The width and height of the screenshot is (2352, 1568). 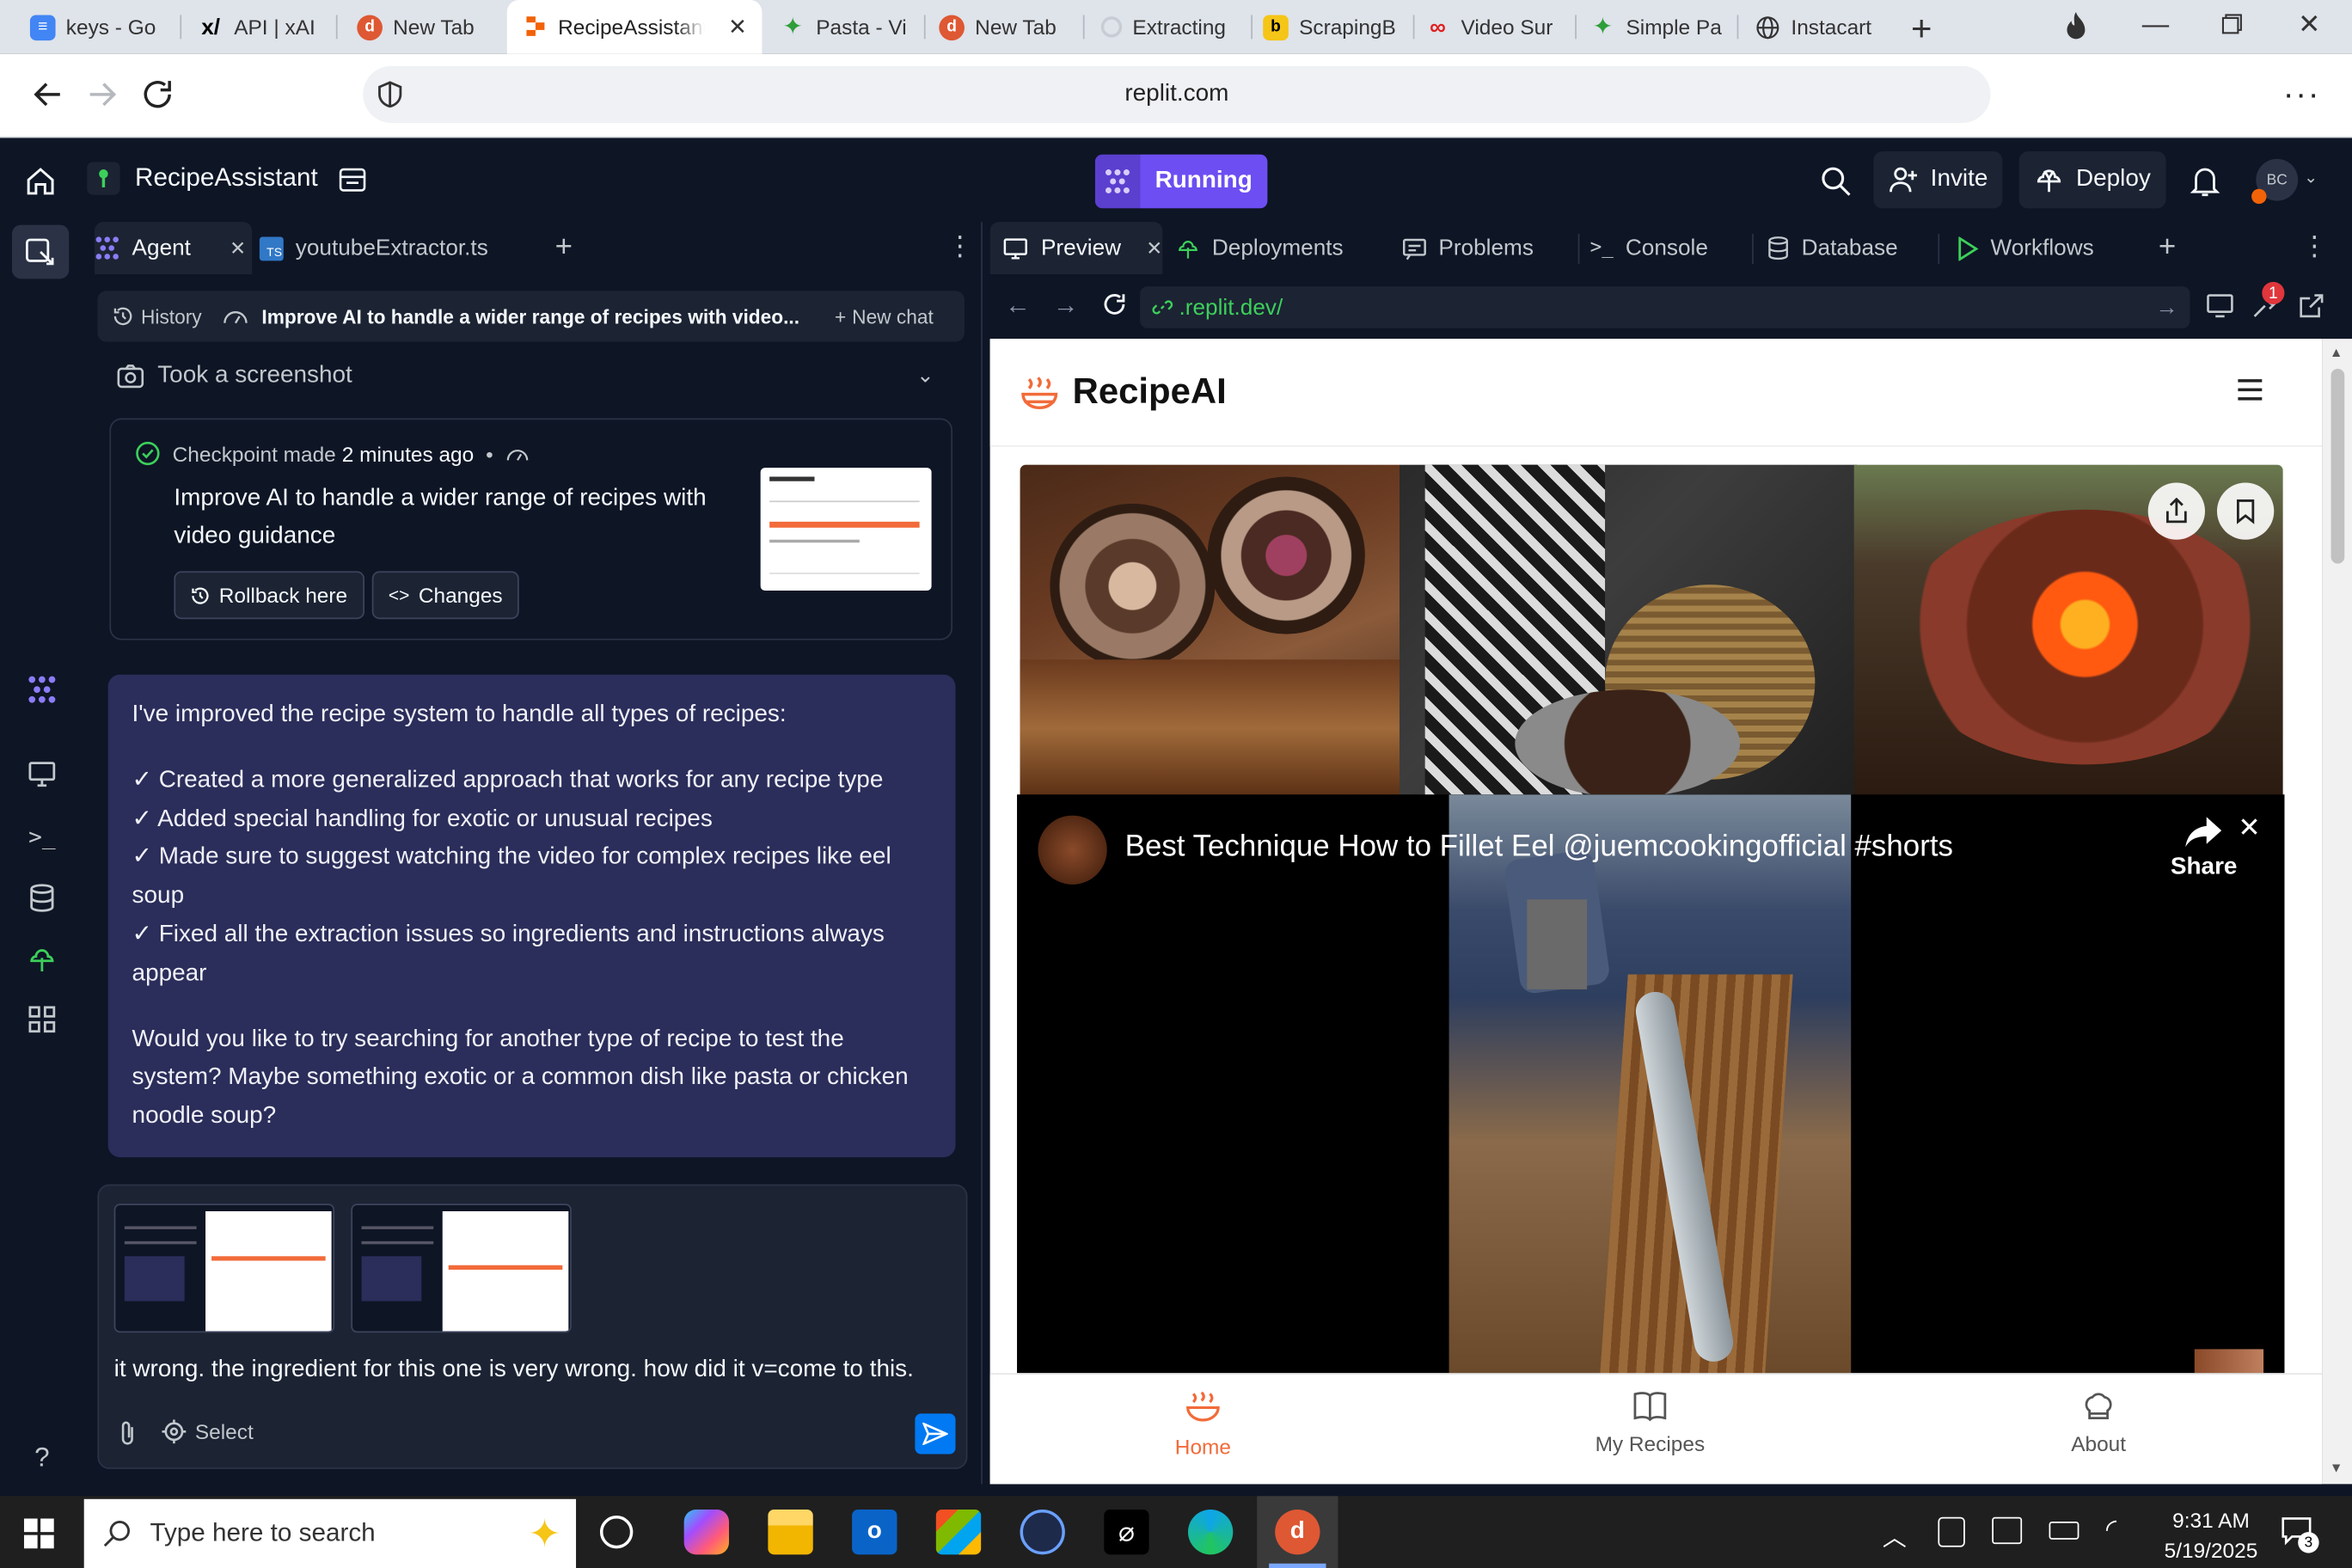 What do you see at coordinates (2250, 389) in the screenshot?
I see `hamburger-menu-icon` at bounding box center [2250, 389].